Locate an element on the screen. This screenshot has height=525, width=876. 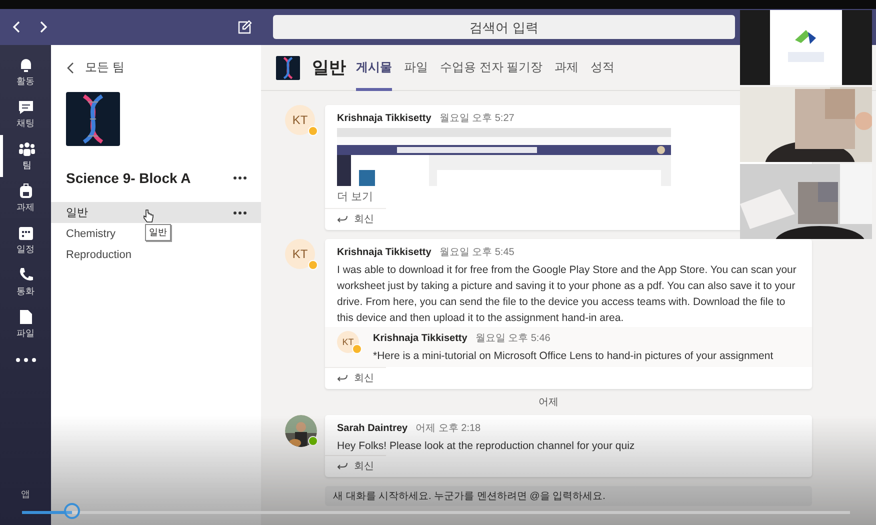
more-icon is located at coordinates (25, 360).